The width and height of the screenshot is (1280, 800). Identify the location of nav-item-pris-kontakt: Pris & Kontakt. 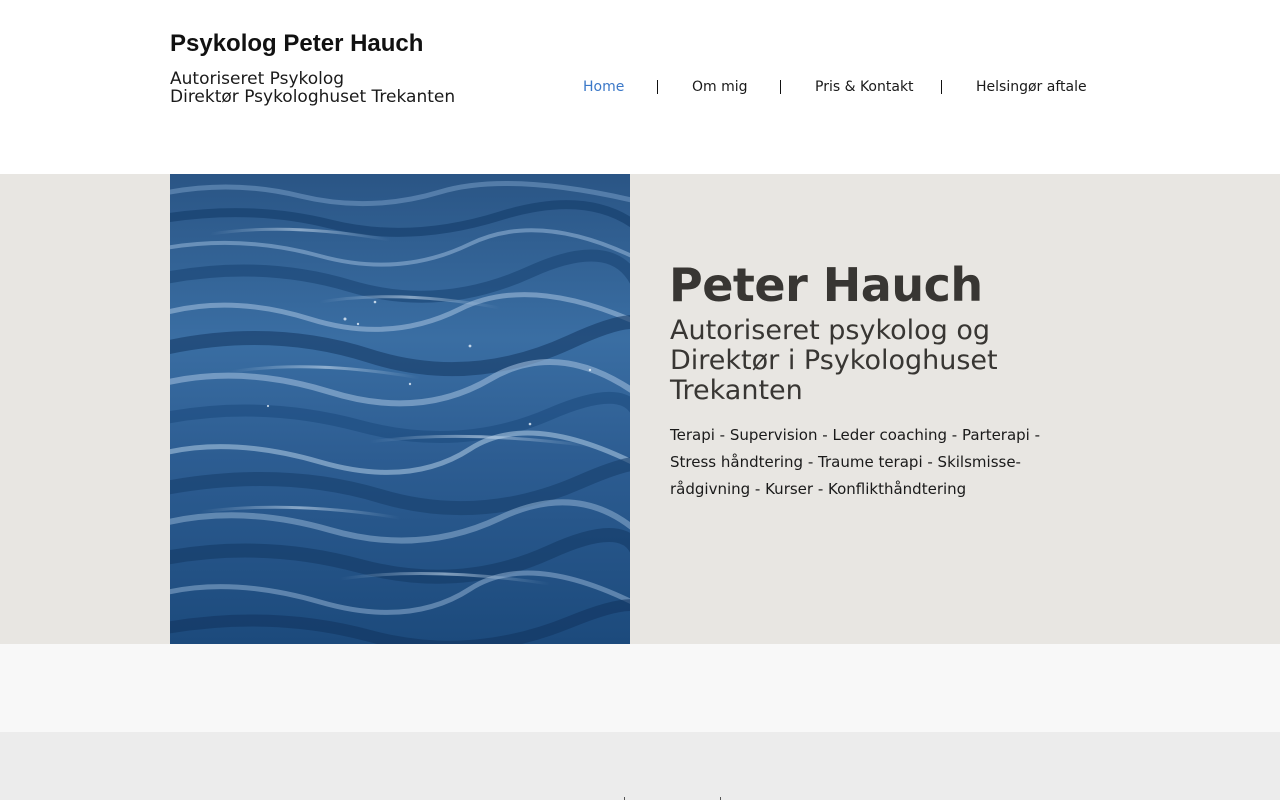
(864, 87).